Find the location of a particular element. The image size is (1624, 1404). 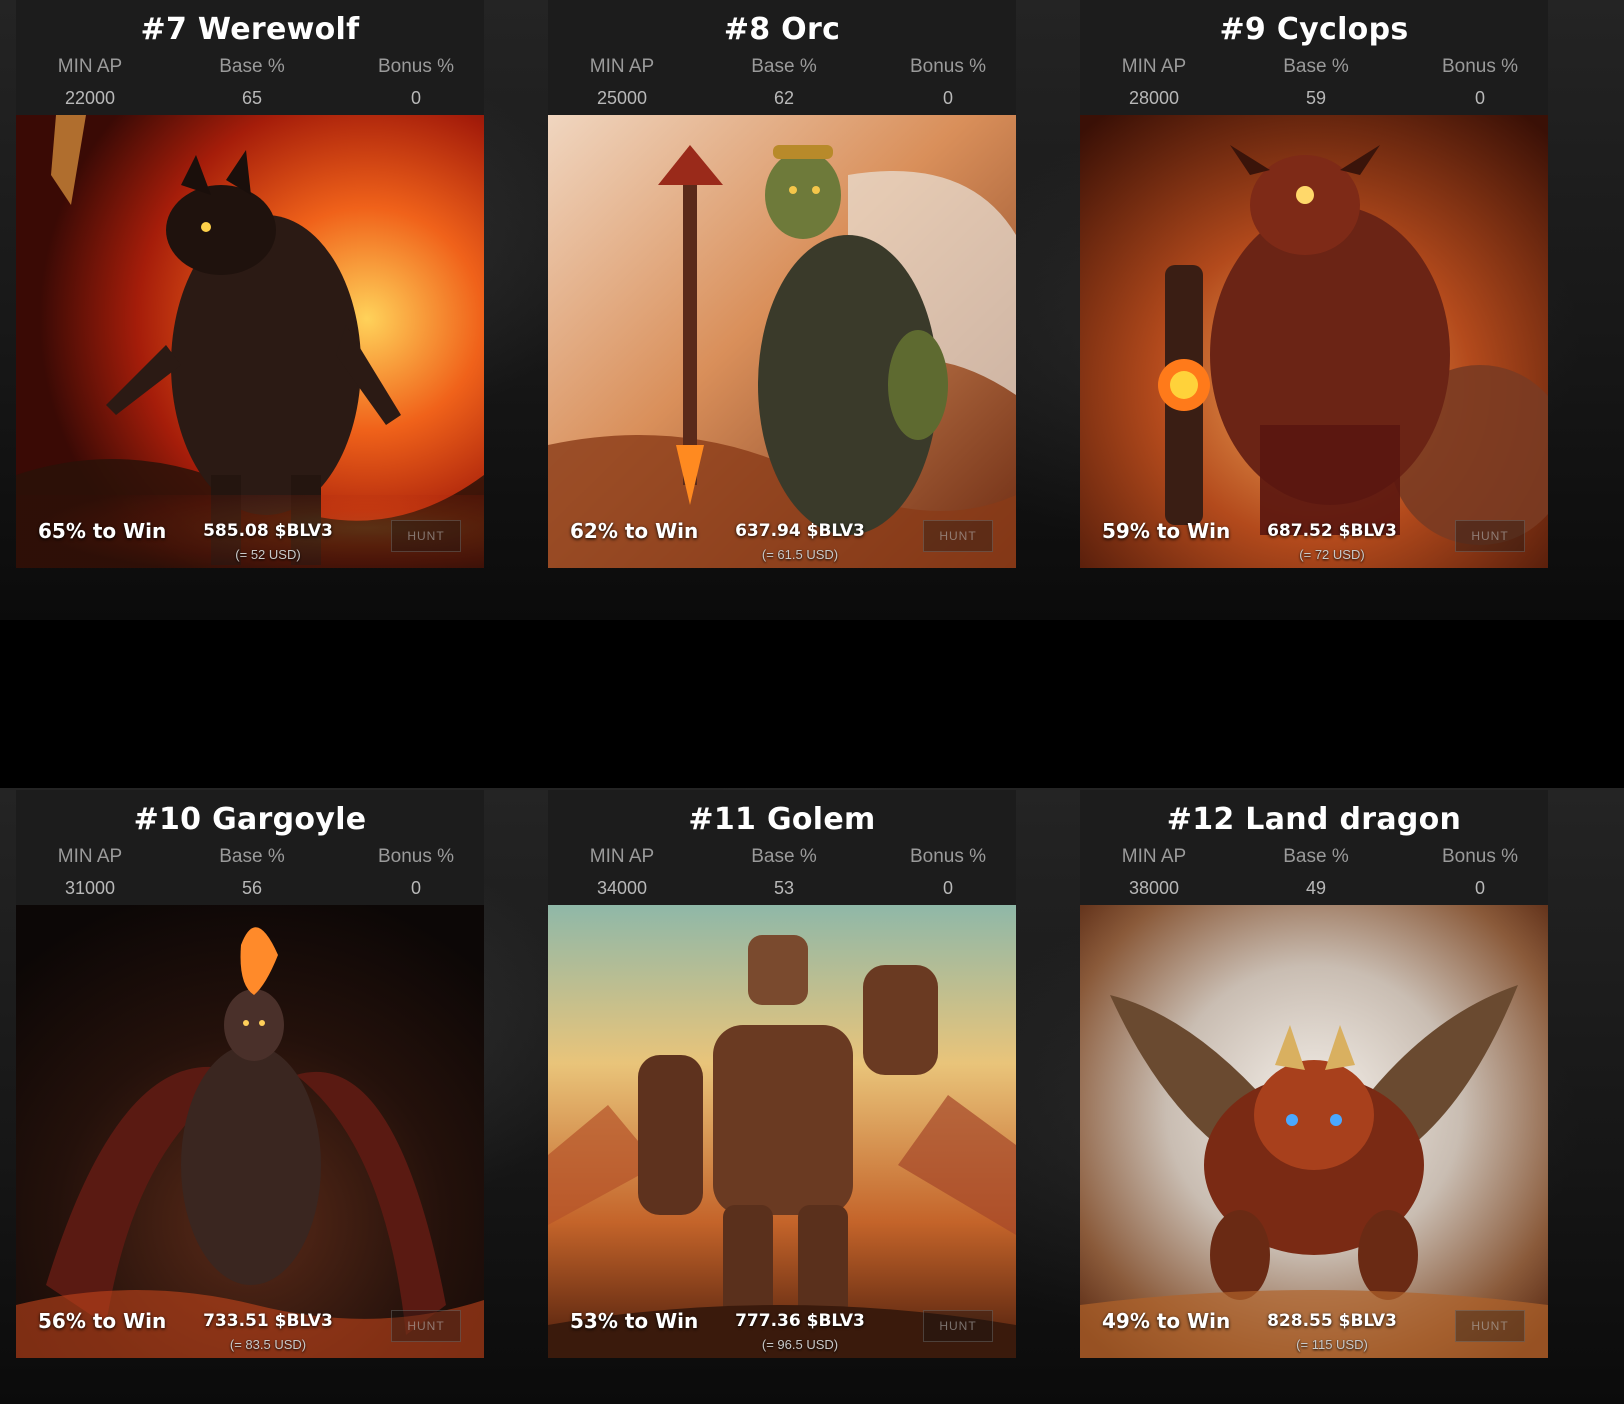

win-chance: 59% to Win is located at coordinates (1166, 531).